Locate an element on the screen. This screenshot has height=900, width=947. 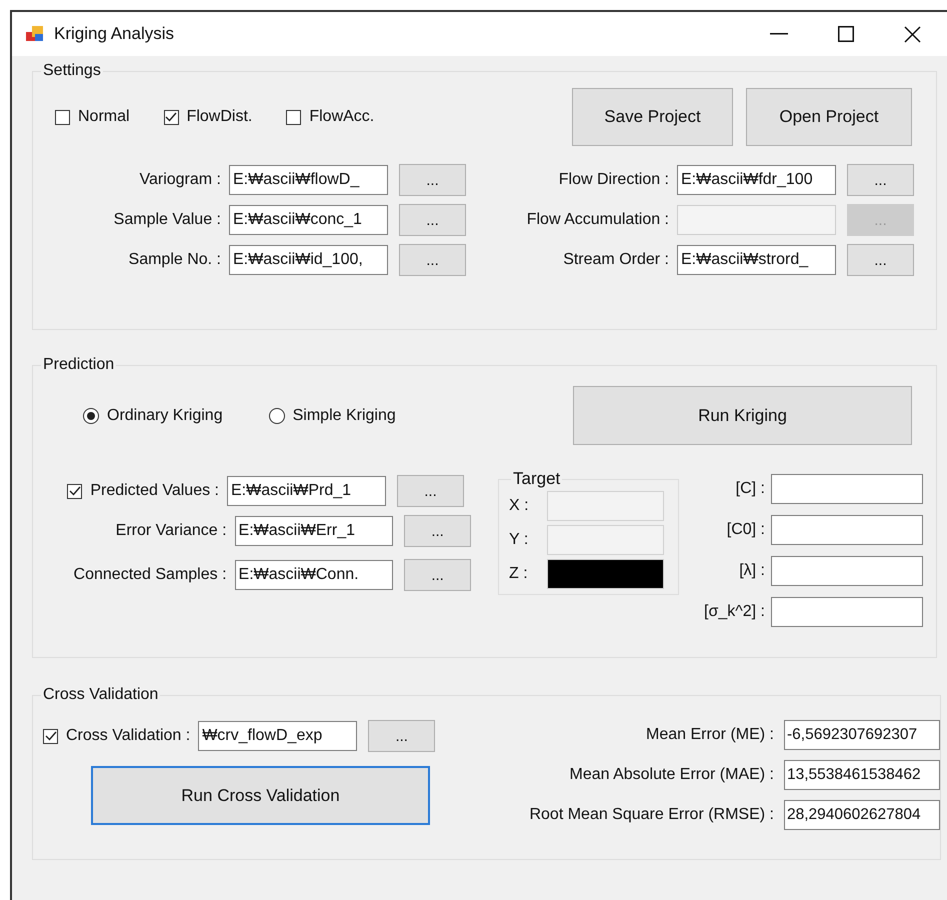
field-label: Error Variance : is located at coordinates (171, 531).